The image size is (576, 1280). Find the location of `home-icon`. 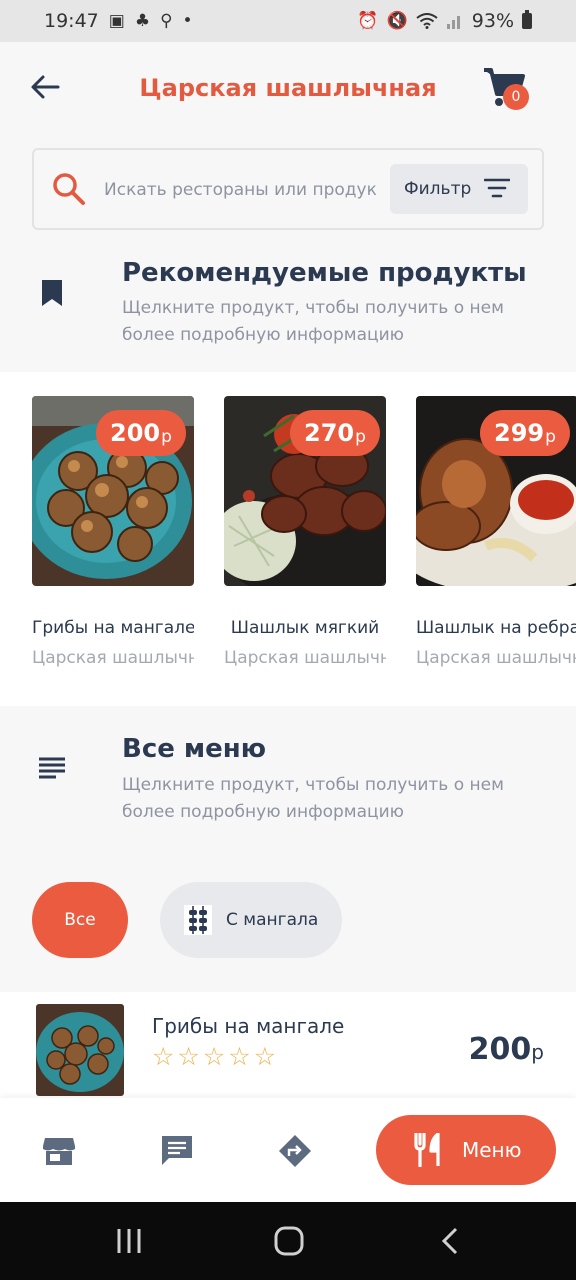

home-icon is located at coordinates (289, 1241).